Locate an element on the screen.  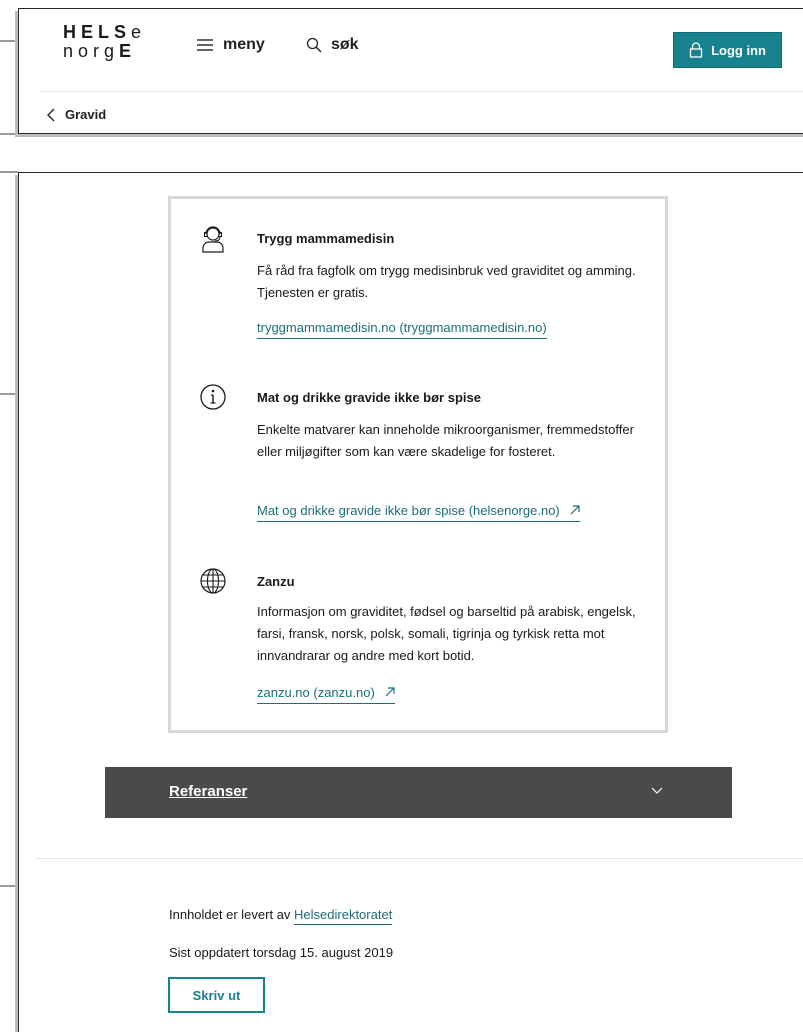
chevron-down-icon is located at coordinates (657, 790).